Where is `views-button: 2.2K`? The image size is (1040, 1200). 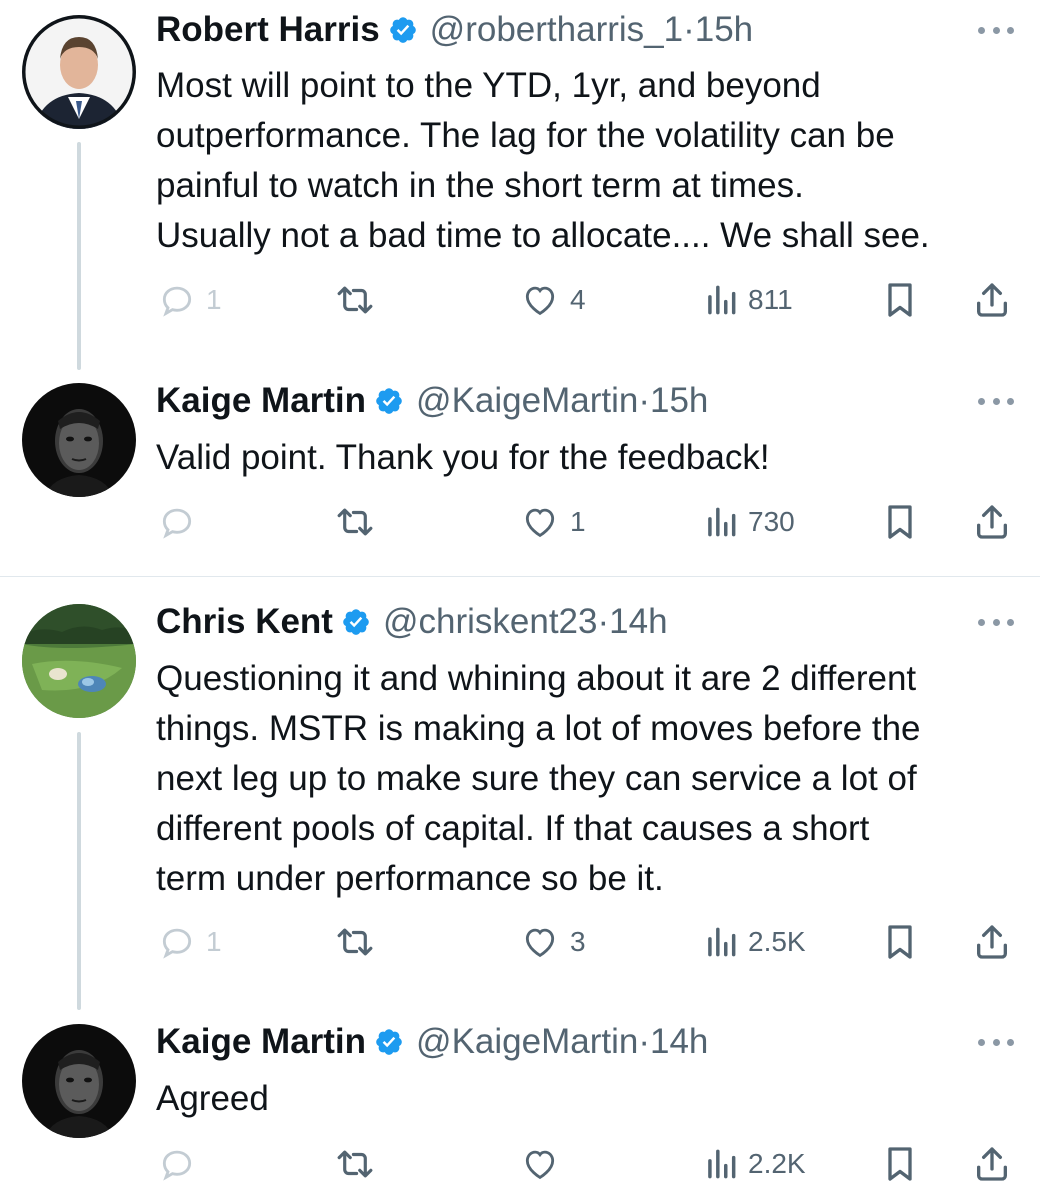 views-button: 2.2K is located at coordinates (755, 1164).